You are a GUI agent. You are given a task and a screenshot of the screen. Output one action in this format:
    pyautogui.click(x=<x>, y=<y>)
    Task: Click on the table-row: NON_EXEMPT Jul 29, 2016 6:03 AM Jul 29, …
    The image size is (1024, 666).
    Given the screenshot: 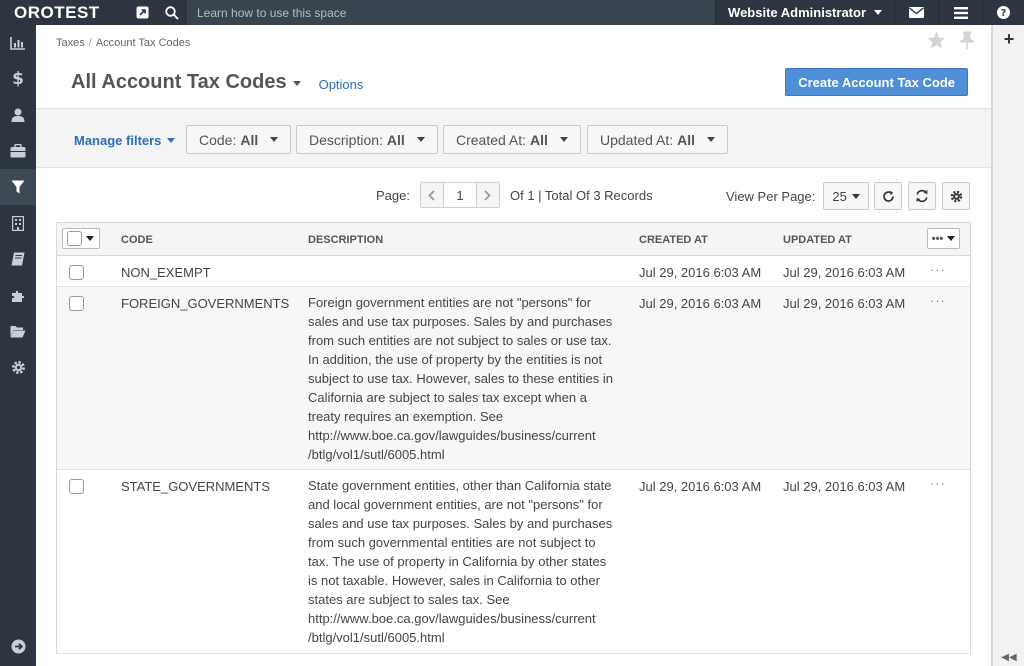 What is the action you would take?
    pyautogui.click(x=513, y=271)
    